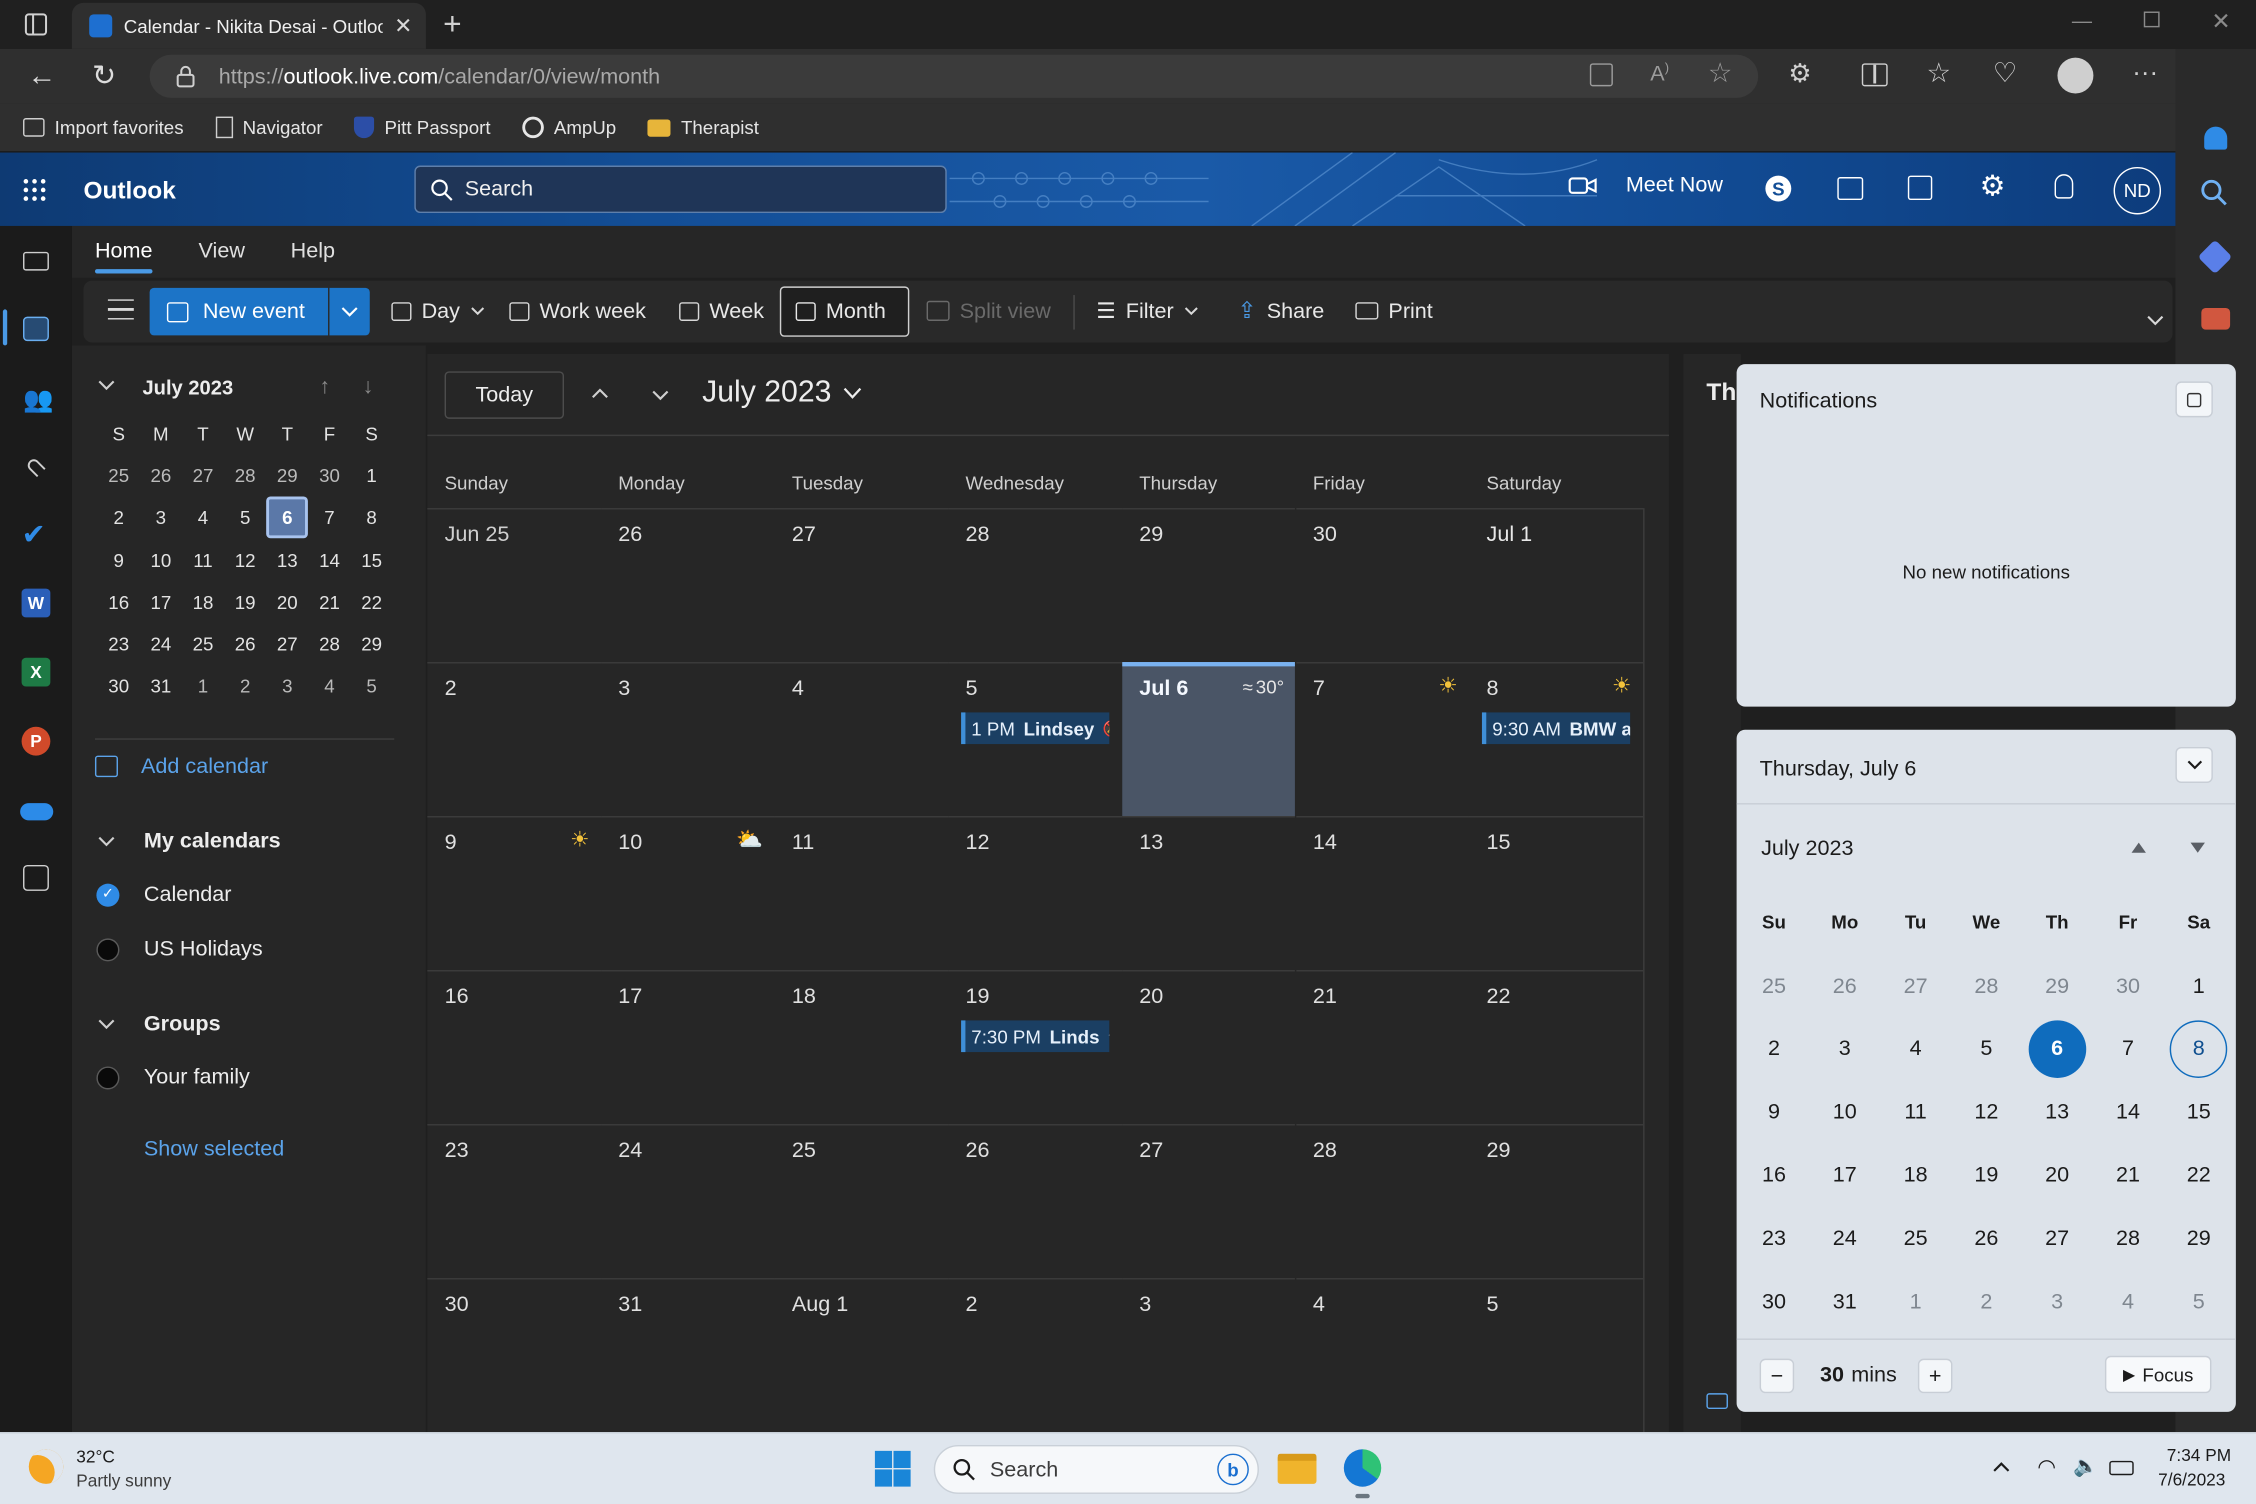 The image size is (2256, 1504). What do you see at coordinates (1382, 1201) in the screenshot?
I see `day-cell: 28` at bounding box center [1382, 1201].